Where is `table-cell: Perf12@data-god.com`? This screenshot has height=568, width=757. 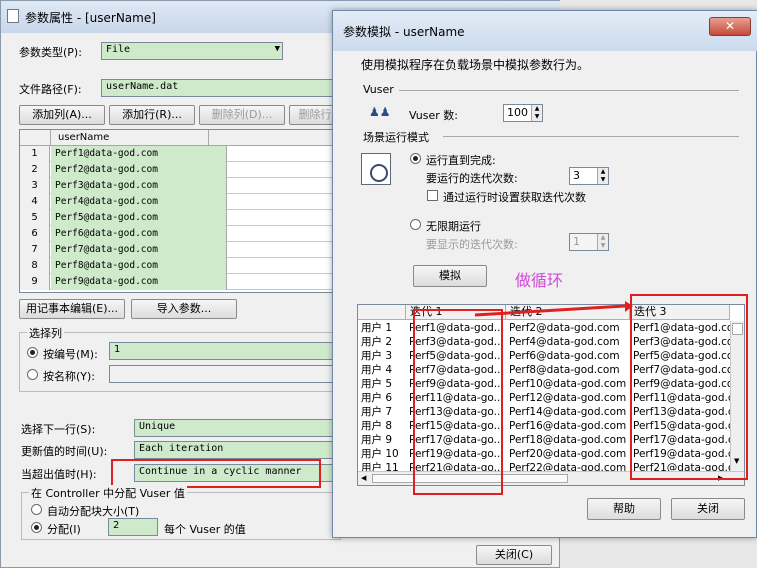 table-cell: Perf12@data-god.com is located at coordinates (568, 398).